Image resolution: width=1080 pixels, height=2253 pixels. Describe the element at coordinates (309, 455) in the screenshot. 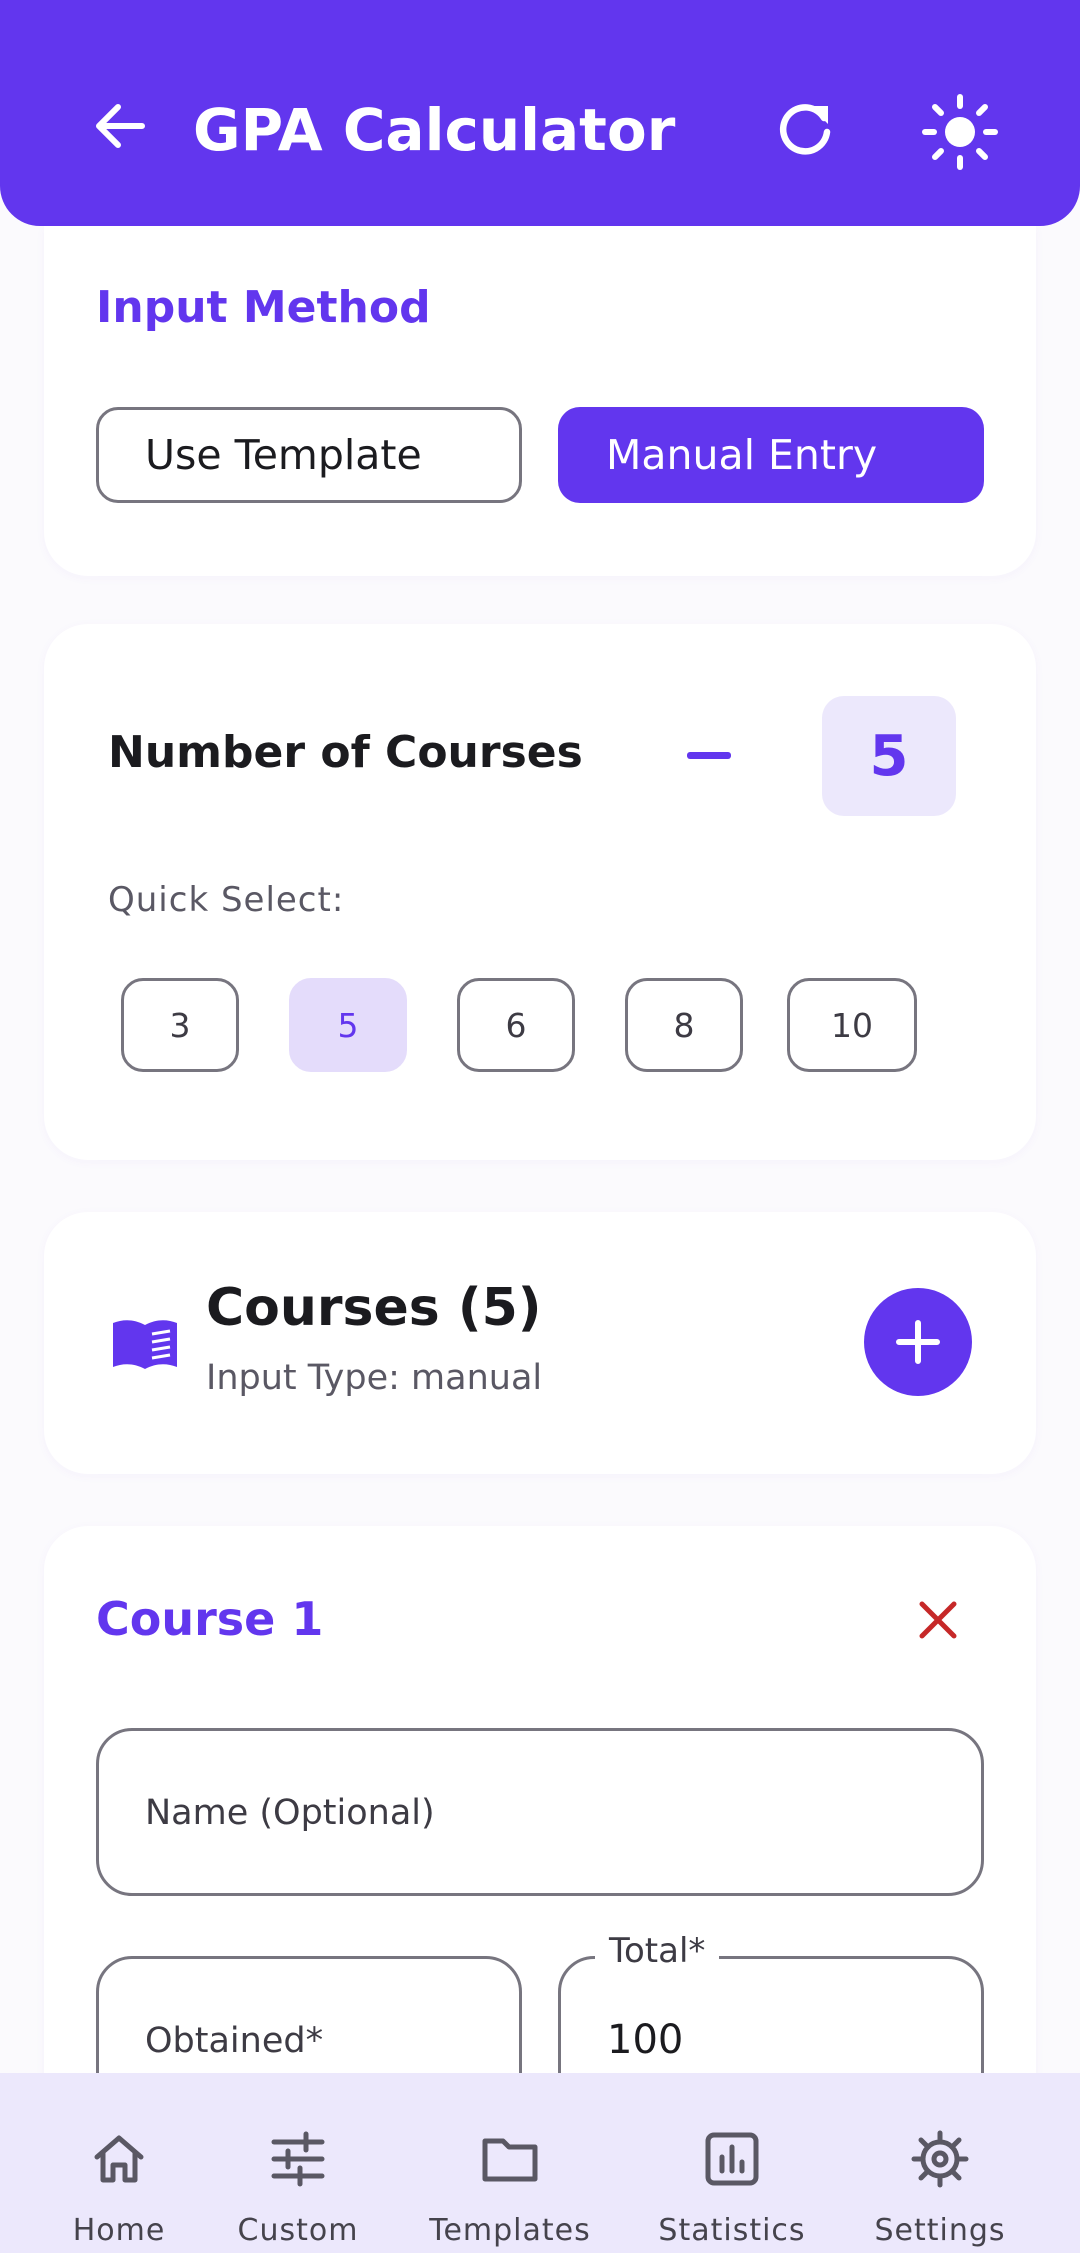

I see `use-template-button: Use Template` at that location.